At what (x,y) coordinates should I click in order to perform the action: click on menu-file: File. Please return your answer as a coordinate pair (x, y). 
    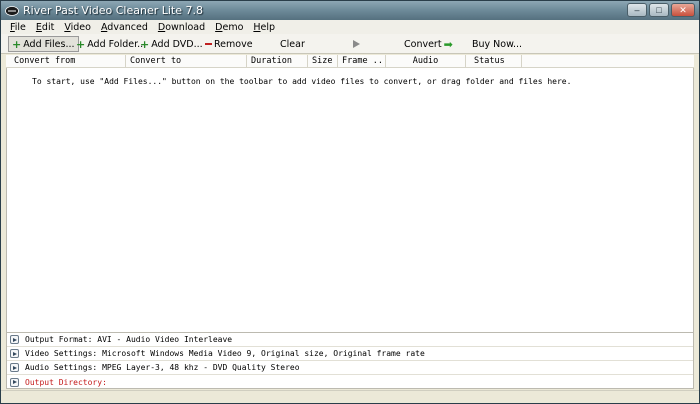
    Looking at the image, I should click on (18, 27).